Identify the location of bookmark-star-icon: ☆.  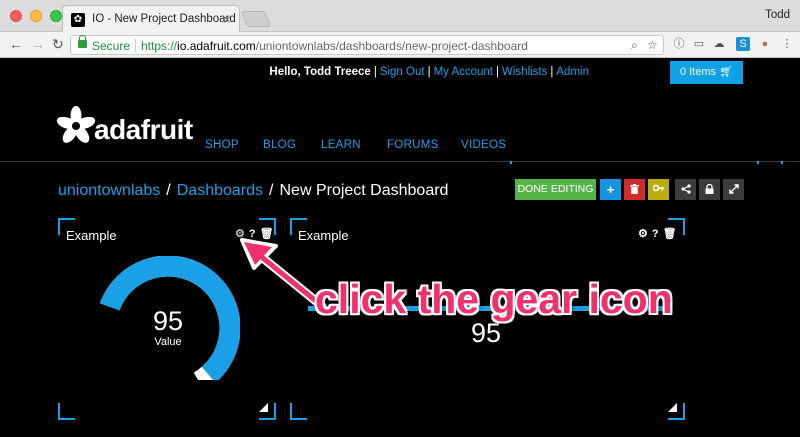
(652, 45).